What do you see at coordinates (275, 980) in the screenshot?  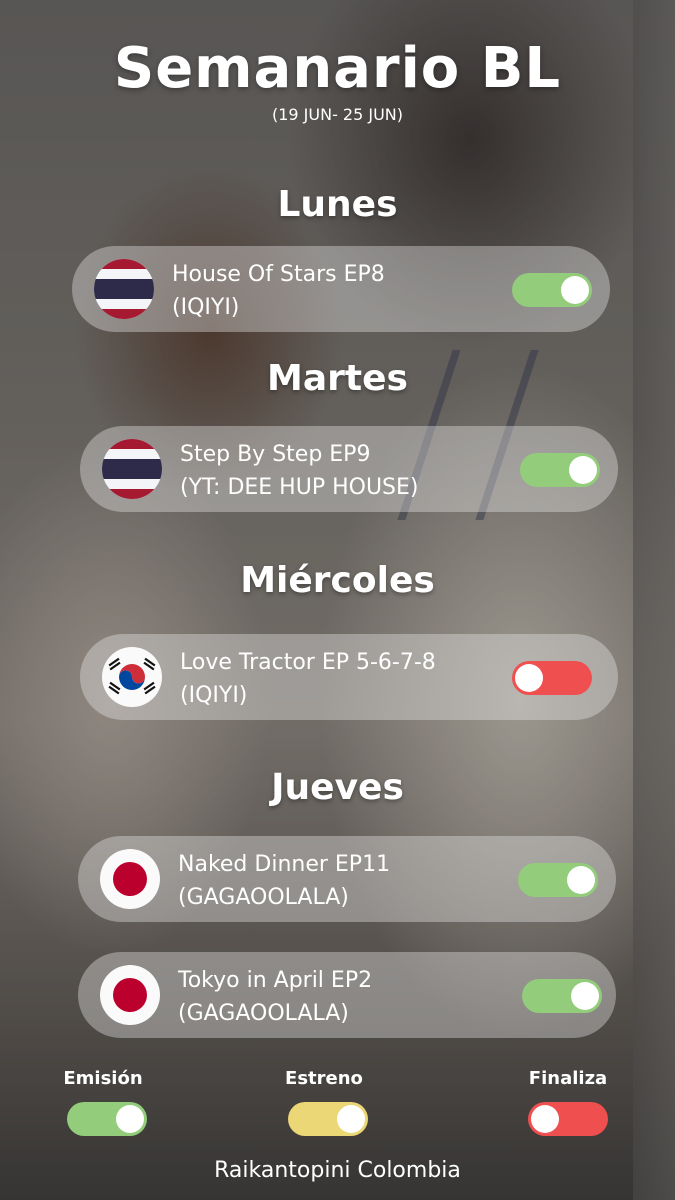 I see `show-title: Tokyo in April EP2` at bounding box center [275, 980].